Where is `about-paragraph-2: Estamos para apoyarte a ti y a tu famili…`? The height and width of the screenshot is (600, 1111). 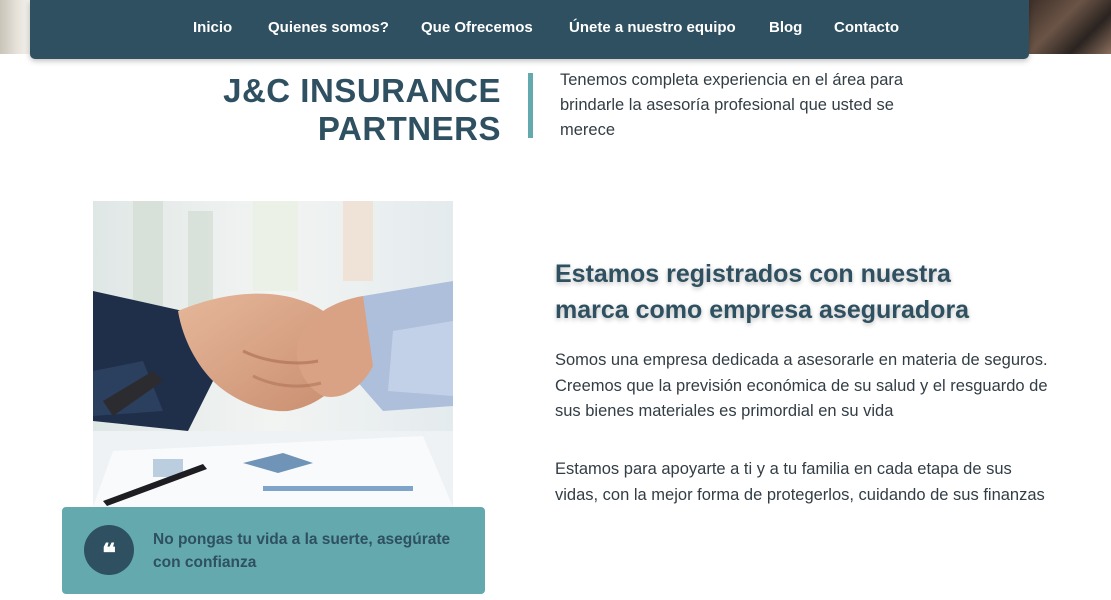
about-paragraph-2: Estamos para apoyarte a ti y a tu famili… is located at coordinates (800, 482).